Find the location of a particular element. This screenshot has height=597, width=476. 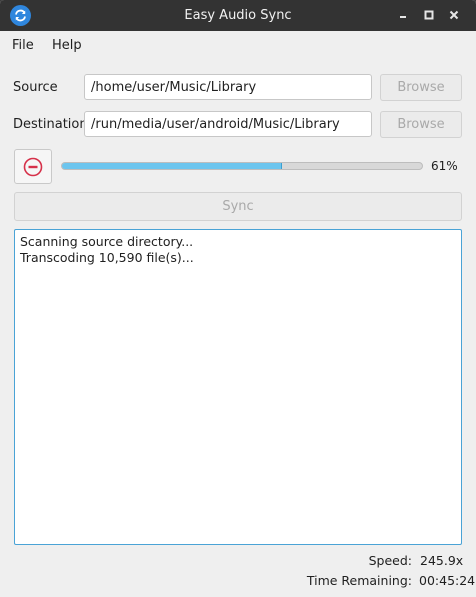

stop-icon is located at coordinates (33, 167).